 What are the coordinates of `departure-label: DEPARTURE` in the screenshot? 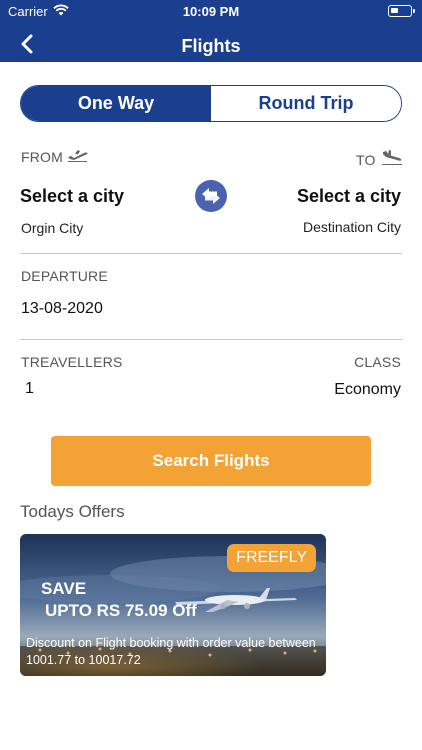 It's located at (64, 276).